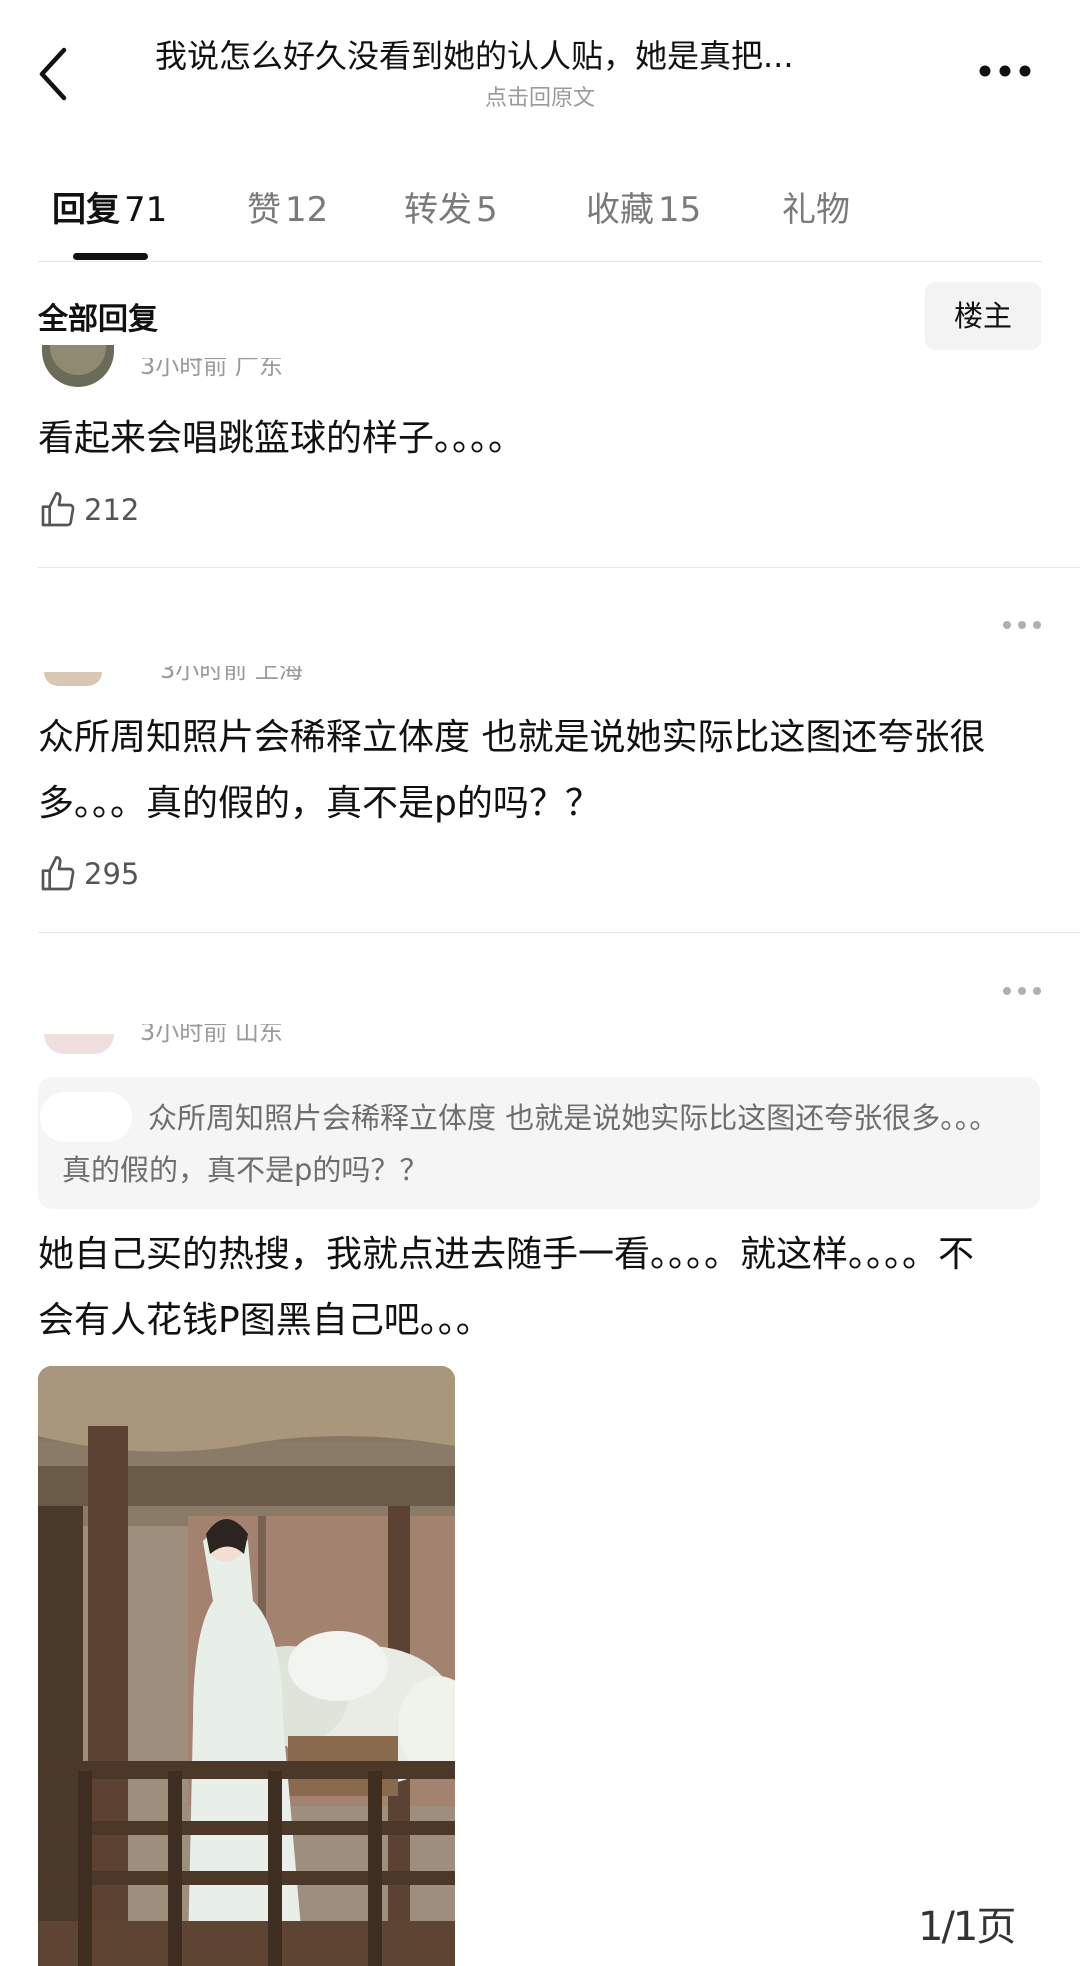  What do you see at coordinates (967, 1927) in the screenshot?
I see `page-indicator-text: 1/1页` at bounding box center [967, 1927].